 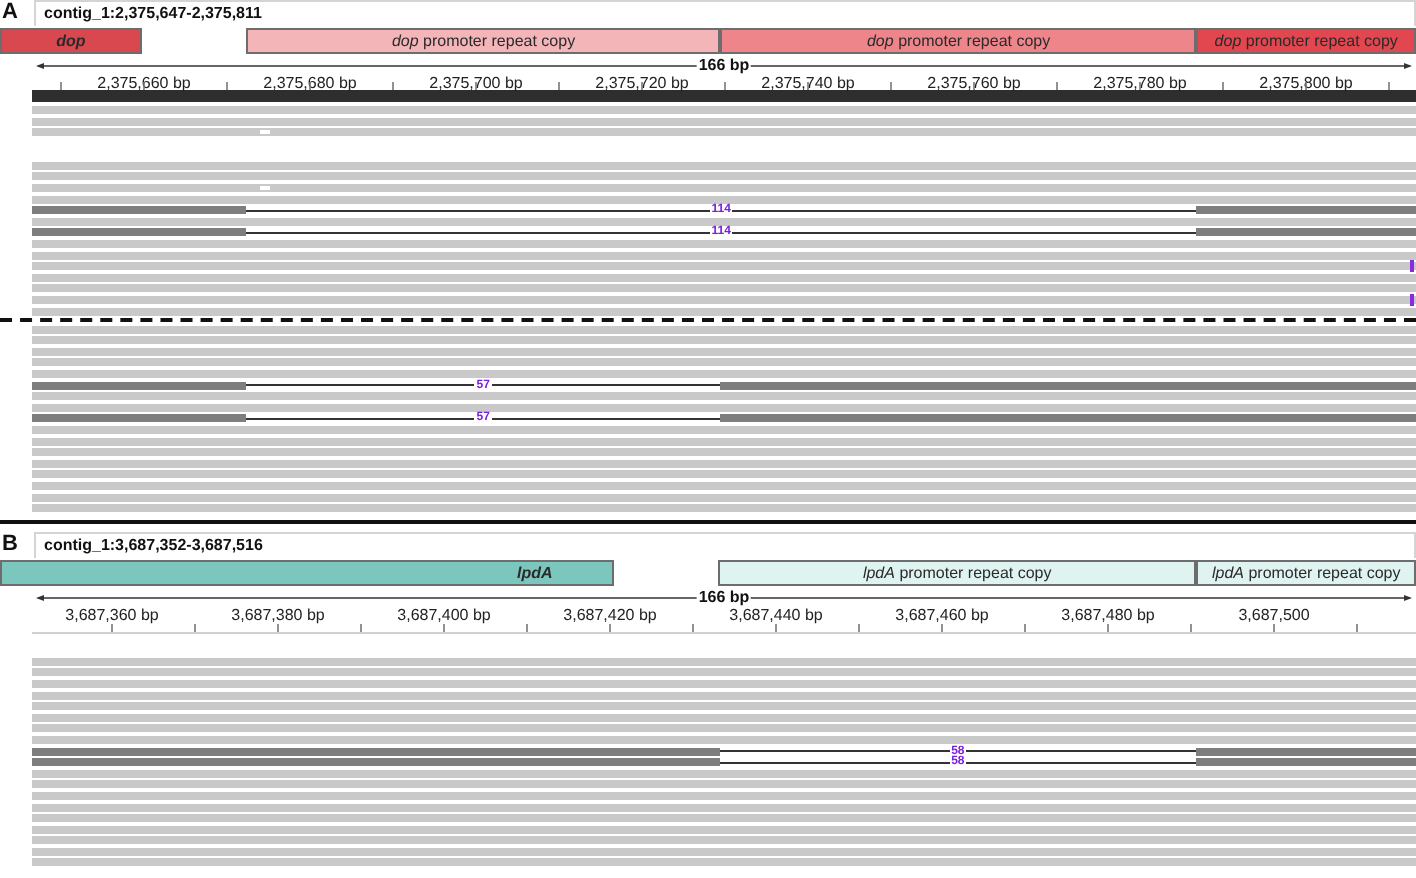 What do you see at coordinates (534, 572) in the screenshot?
I see `gene-label: lpdA` at bounding box center [534, 572].